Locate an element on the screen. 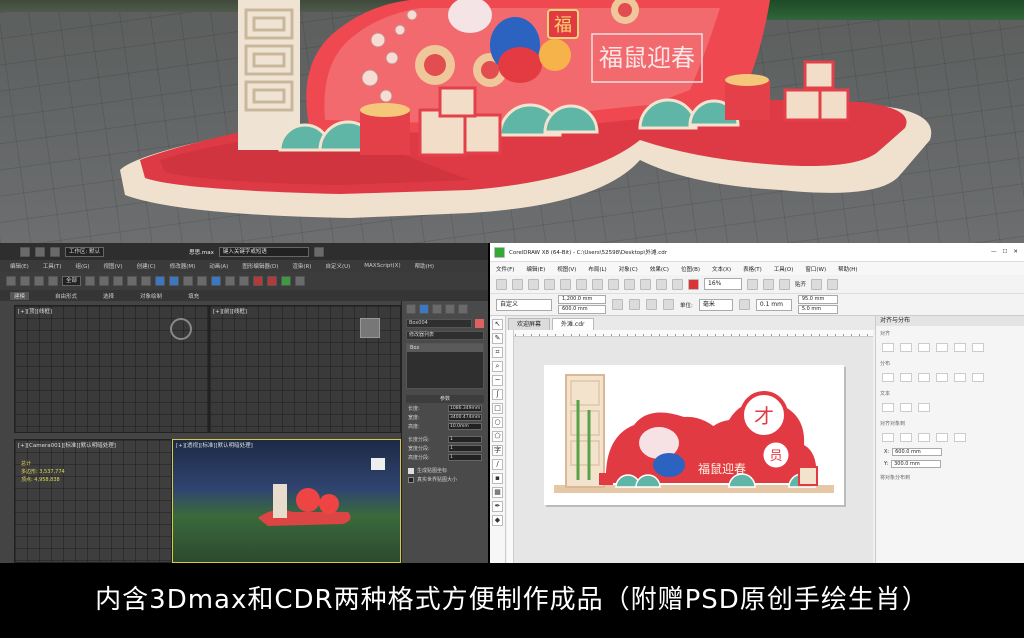  new-icon is located at coordinates (501, 284).